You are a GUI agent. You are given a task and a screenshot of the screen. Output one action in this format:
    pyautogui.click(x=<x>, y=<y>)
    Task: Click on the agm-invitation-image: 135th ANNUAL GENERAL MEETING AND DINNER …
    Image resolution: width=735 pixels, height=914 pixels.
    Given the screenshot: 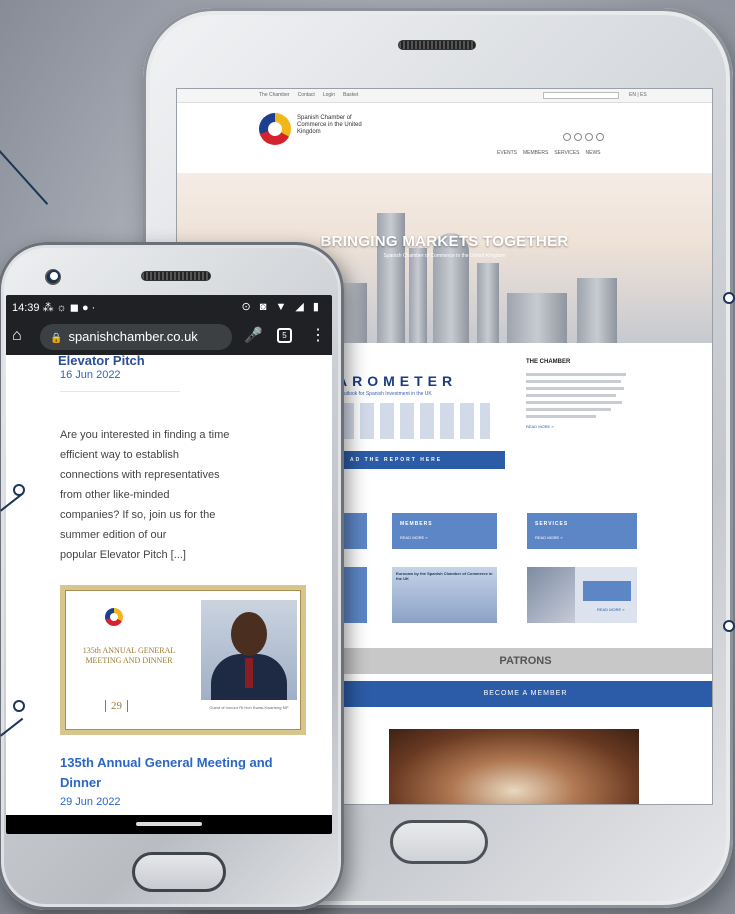 What is the action you would take?
    pyautogui.click(x=183, y=660)
    